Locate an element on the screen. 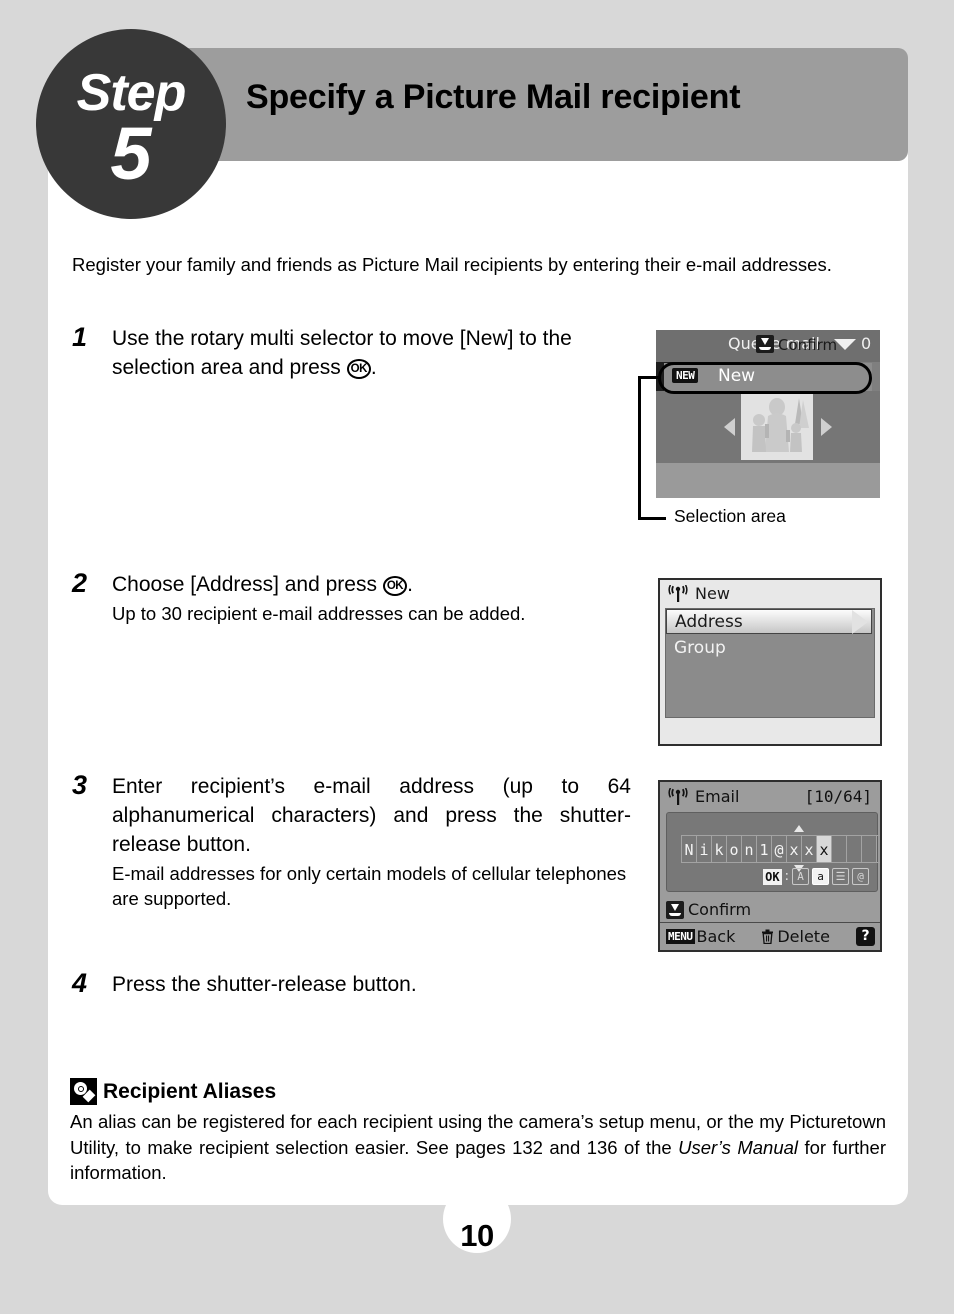 The height and width of the screenshot is (1314, 954). help-icon: ? is located at coordinates (865, 936).